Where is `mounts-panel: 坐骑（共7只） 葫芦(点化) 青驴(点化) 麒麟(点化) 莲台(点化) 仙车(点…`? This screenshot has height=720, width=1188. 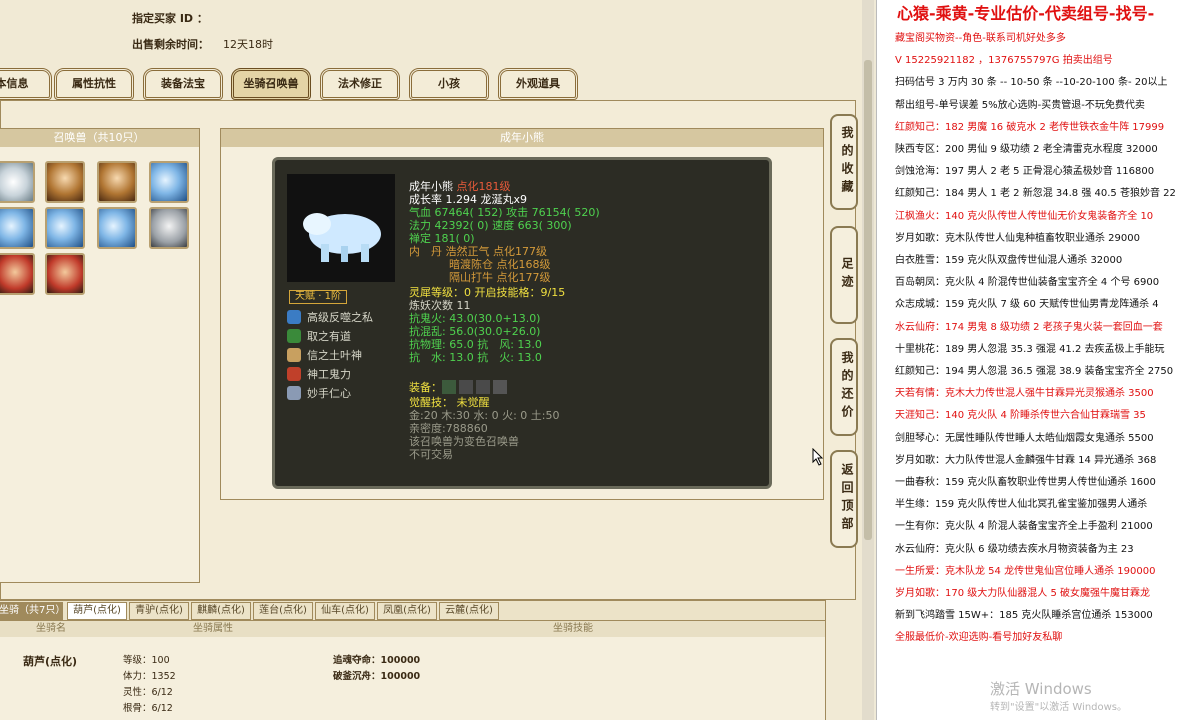
mounts-panel: 坐骑（共7只） 葫芦(点化) 青驴(点化) 麒麟(点化) 莲台(点化) 仙车(点… is located at coordinates (413, 660).